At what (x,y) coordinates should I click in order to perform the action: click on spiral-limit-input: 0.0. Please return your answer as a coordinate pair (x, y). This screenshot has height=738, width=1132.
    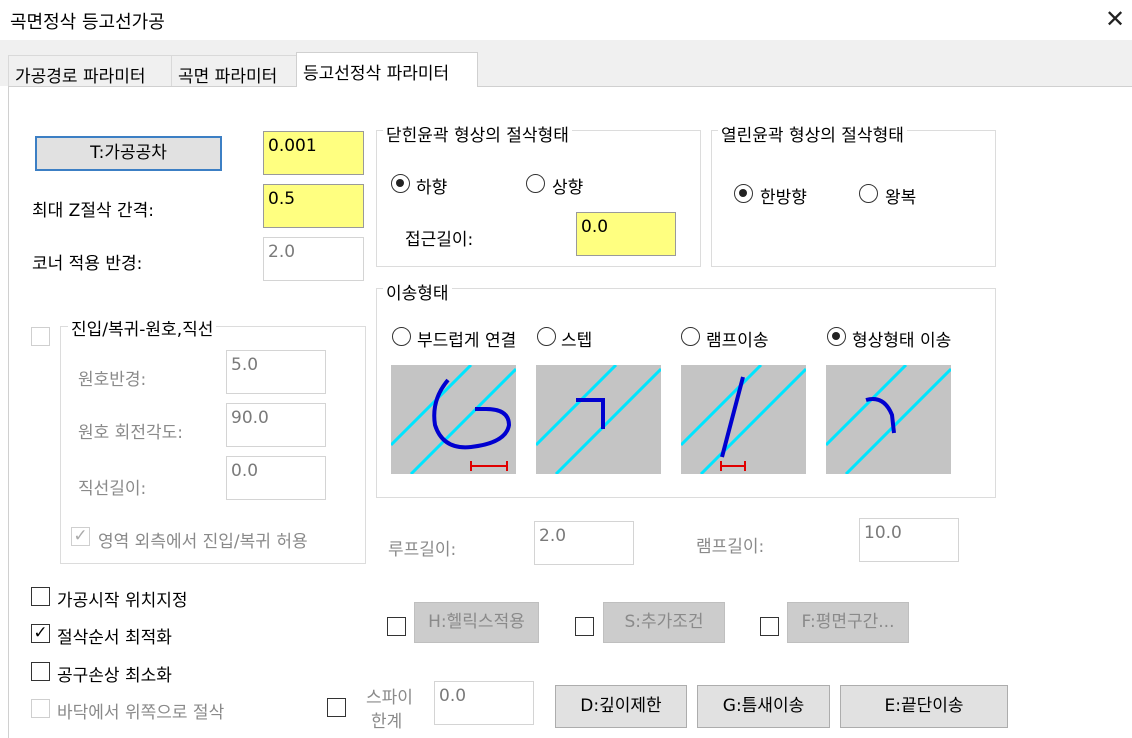
    Looking at the image, I should click on (484, 703).